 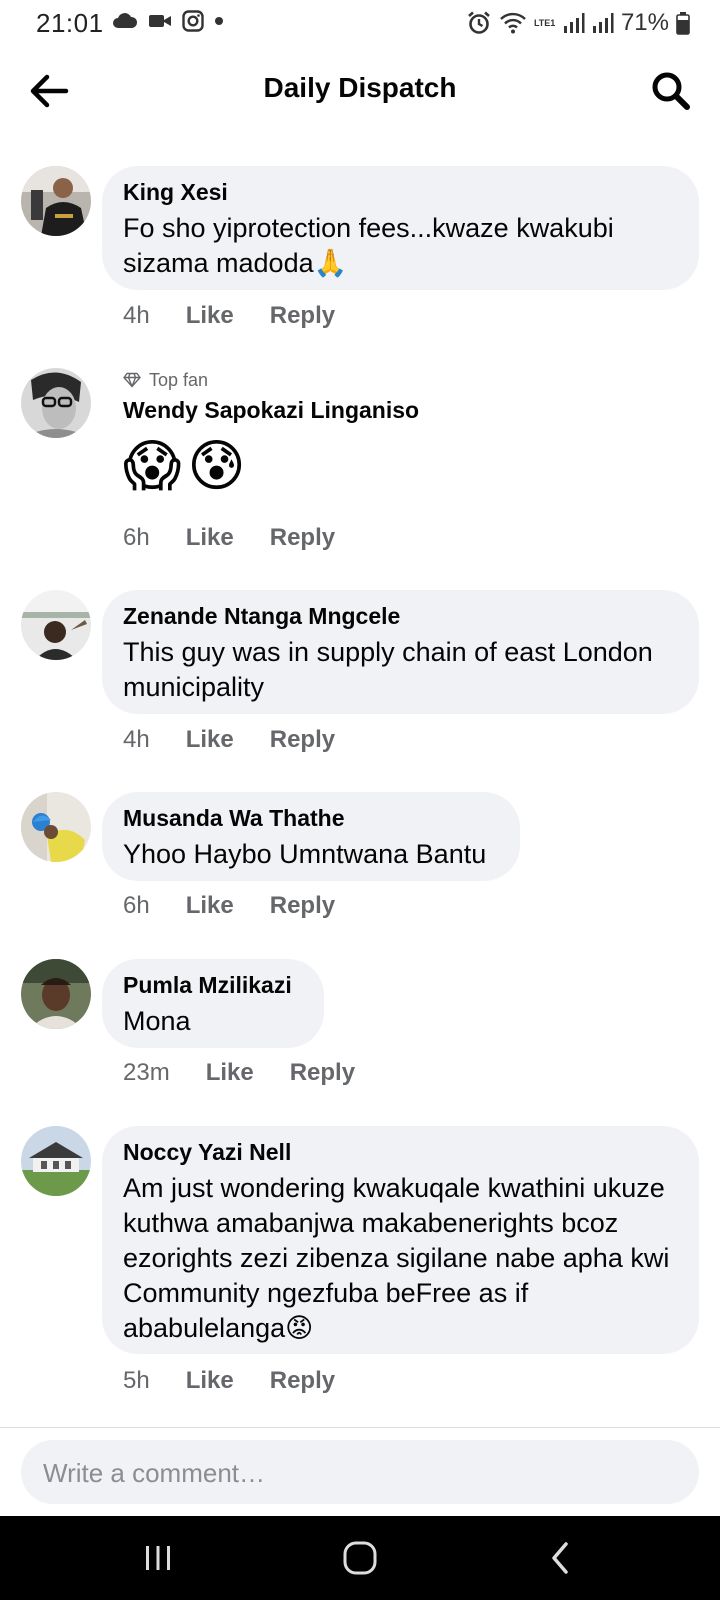 What do you see at coordinates (683, 23) in the screenshot?
I see `battery-icon` at bounding box center [683, 23].